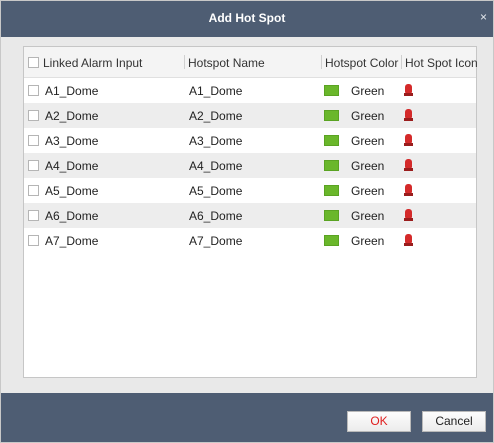 This screenshot has height=443, width=494. What do you see at coordinates (250, 190) in the screenshot?
I see `table-row: A5_Dome A5_Dome Green` at bounding box center [250, 190].